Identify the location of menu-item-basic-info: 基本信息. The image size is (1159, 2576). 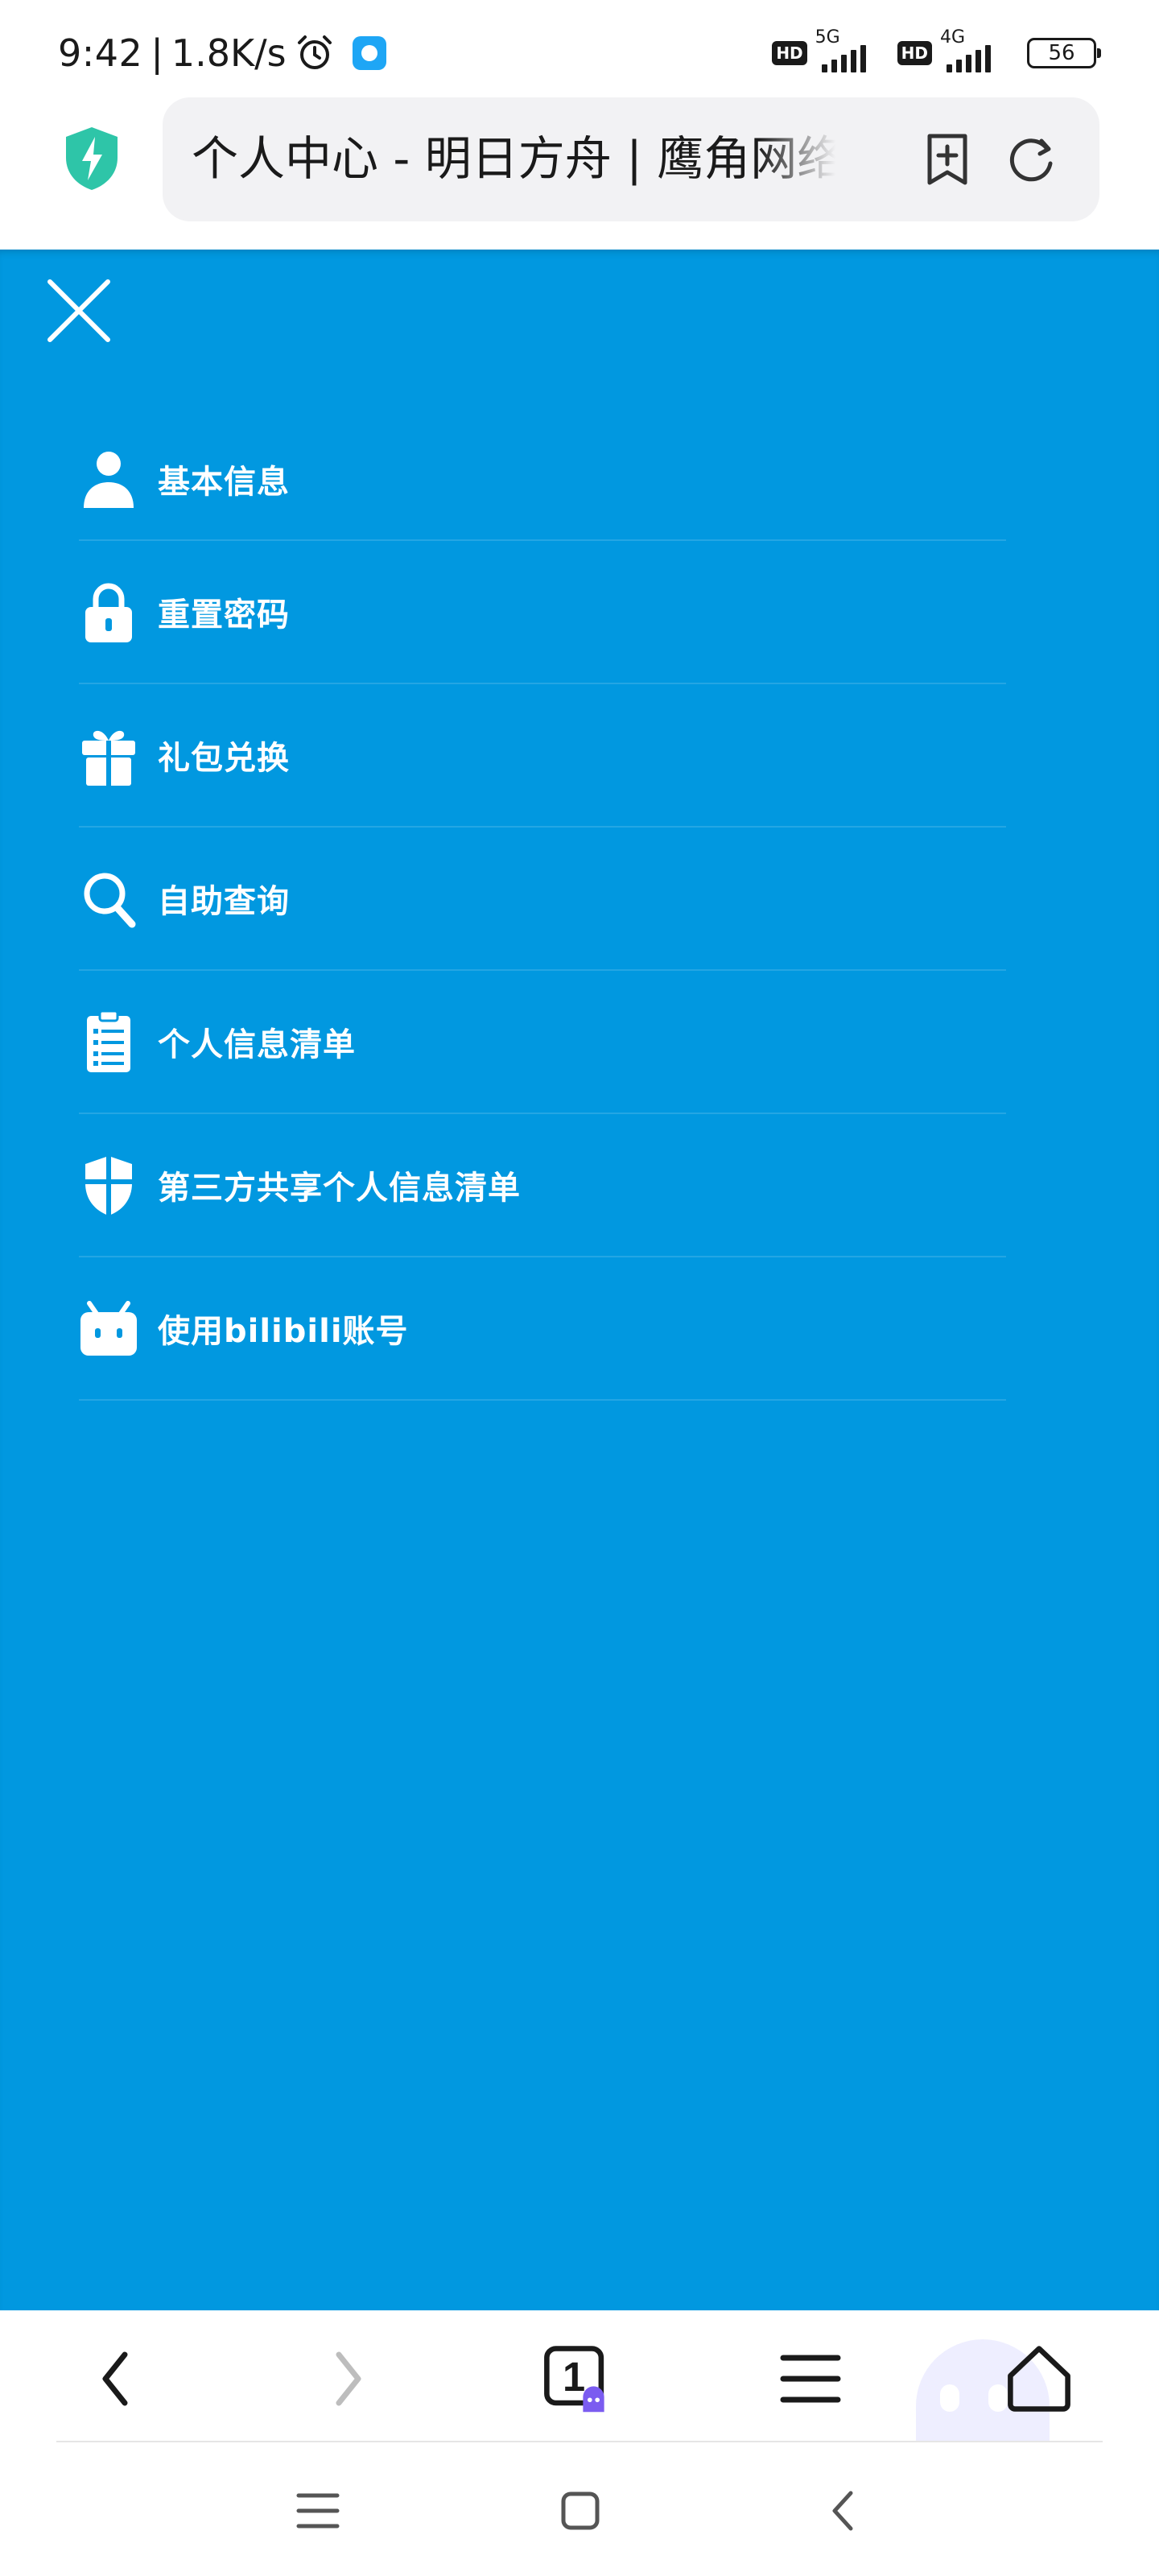
(542, 480).